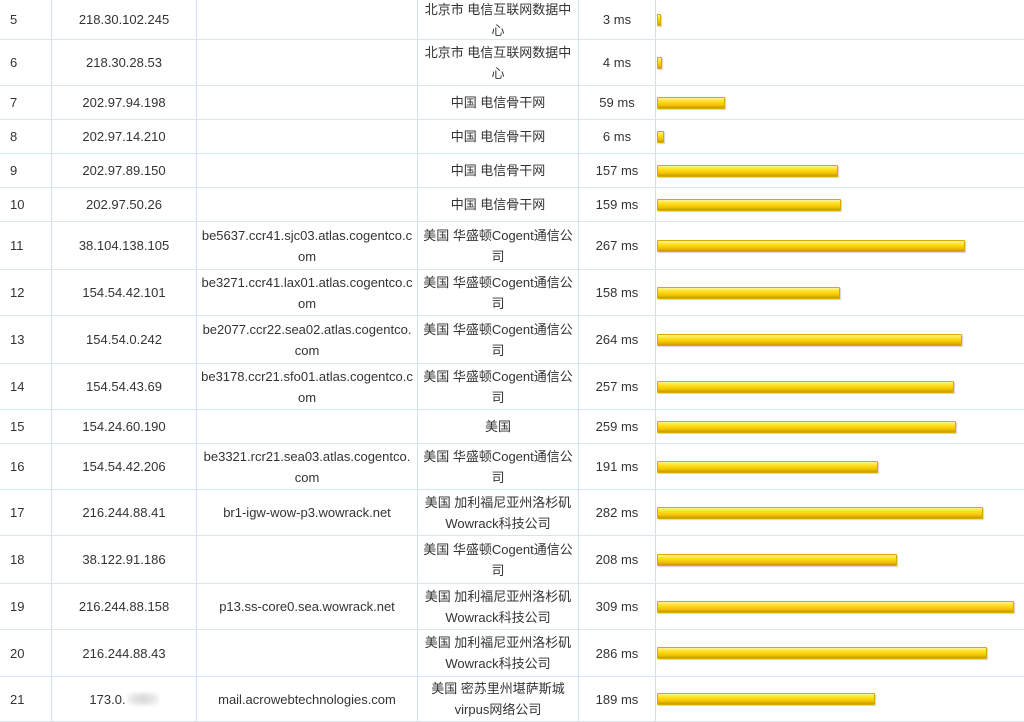 The width and height of the screenshot is (1024, 722). I want to click on ip-address: 216.244.88.41, so click(124, 512).